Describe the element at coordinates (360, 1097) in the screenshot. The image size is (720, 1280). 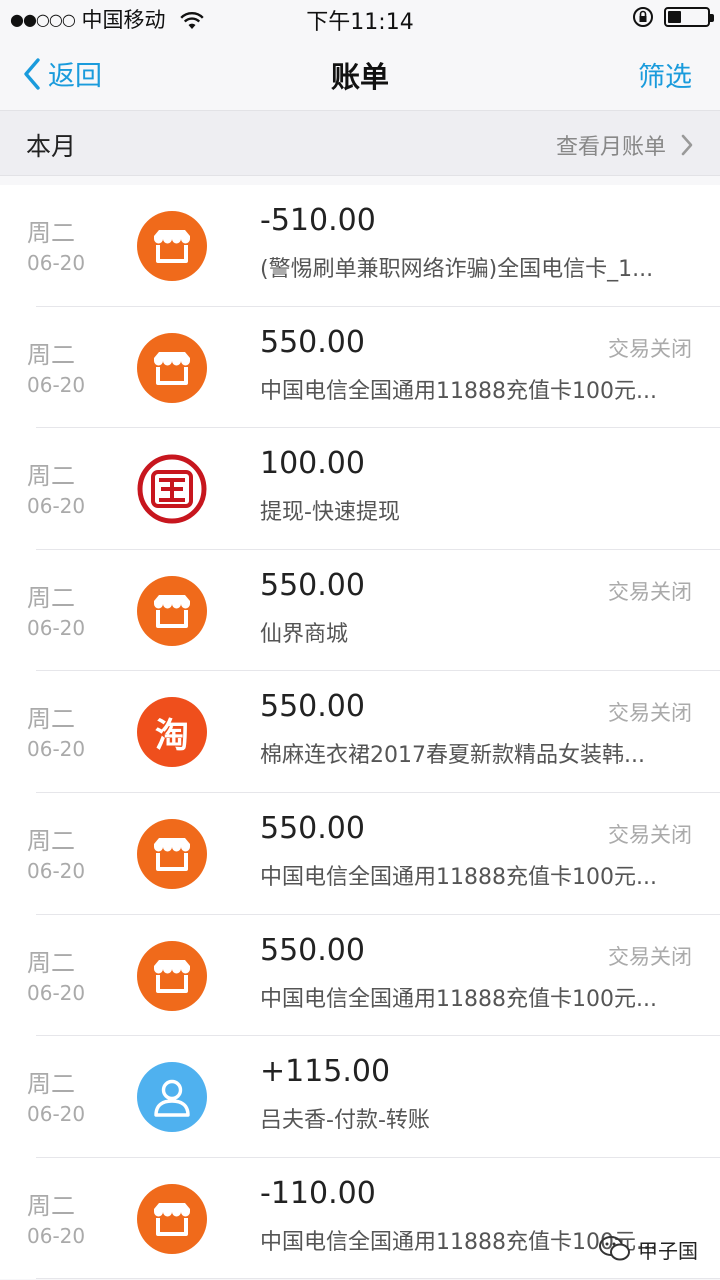
I see `transaction-row: 周二 06-20 +115.00 吕夫香-付款-转账` at that location.